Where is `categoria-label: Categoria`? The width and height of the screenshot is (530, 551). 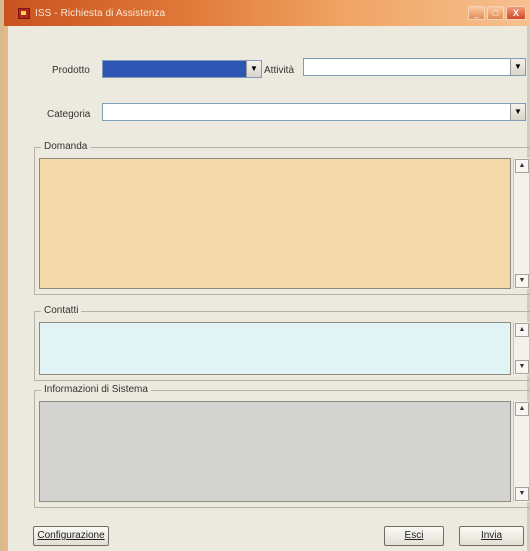 categoria-label: Categoria is located at coordinates (69, 114).